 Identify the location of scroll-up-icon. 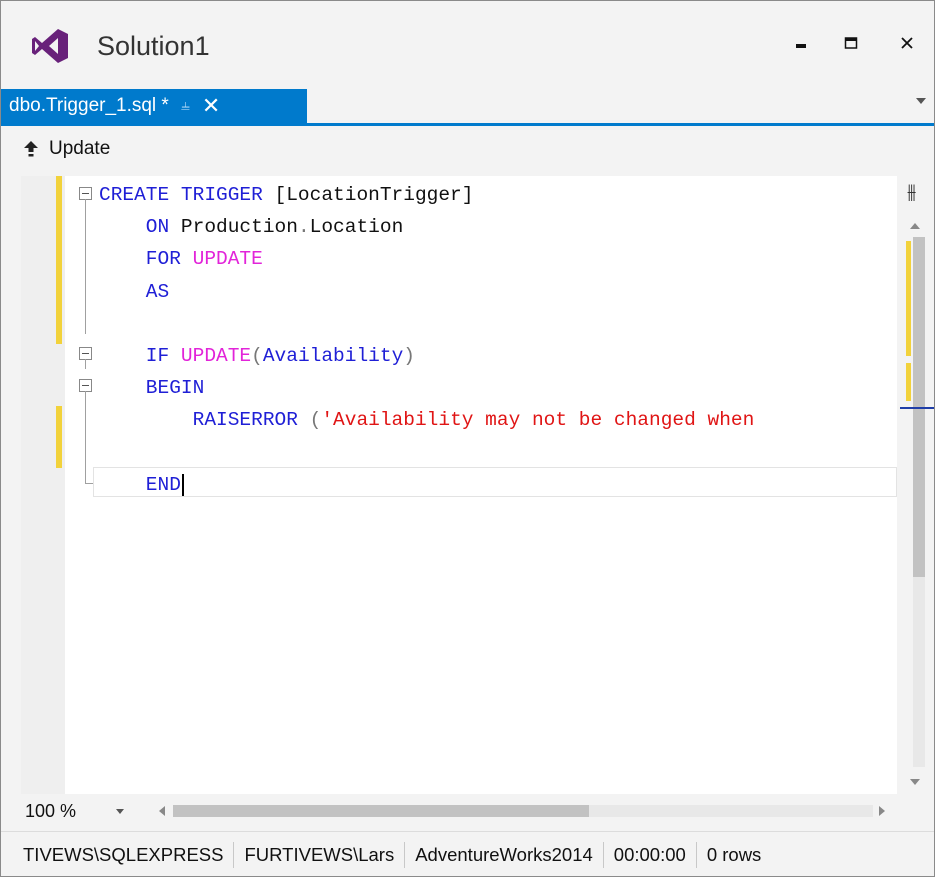
(915, 226).